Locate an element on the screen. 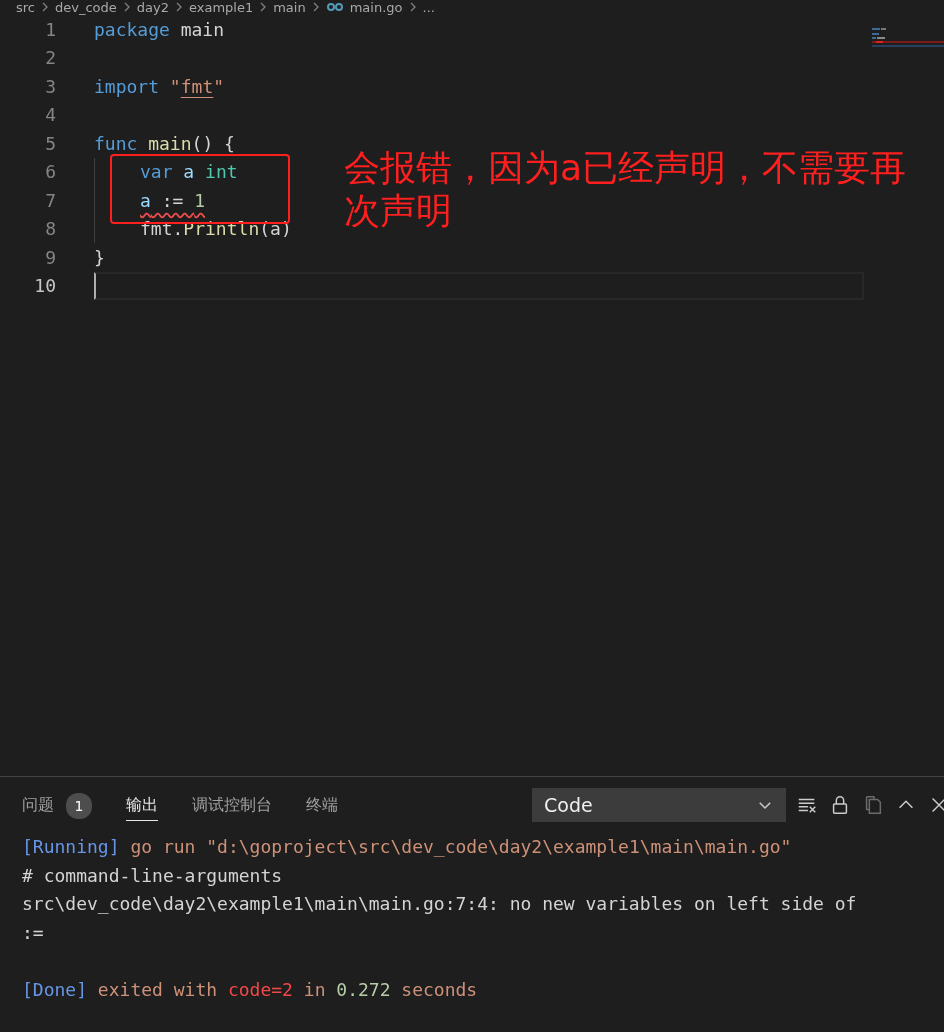  output-line: # command-line-arguments is located at coordinates (152, 875).